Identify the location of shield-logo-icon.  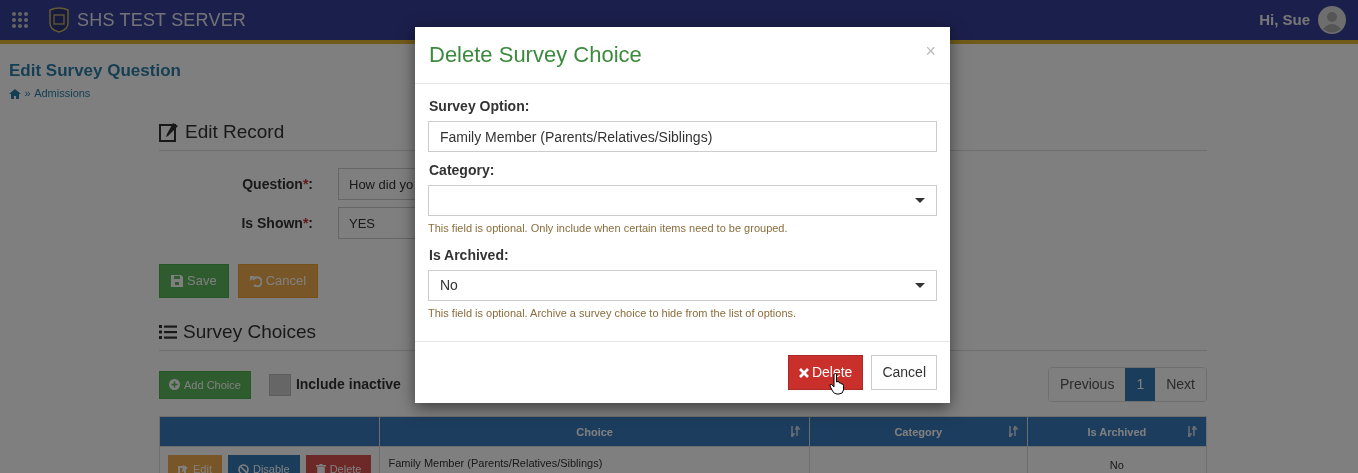
(59, 20).